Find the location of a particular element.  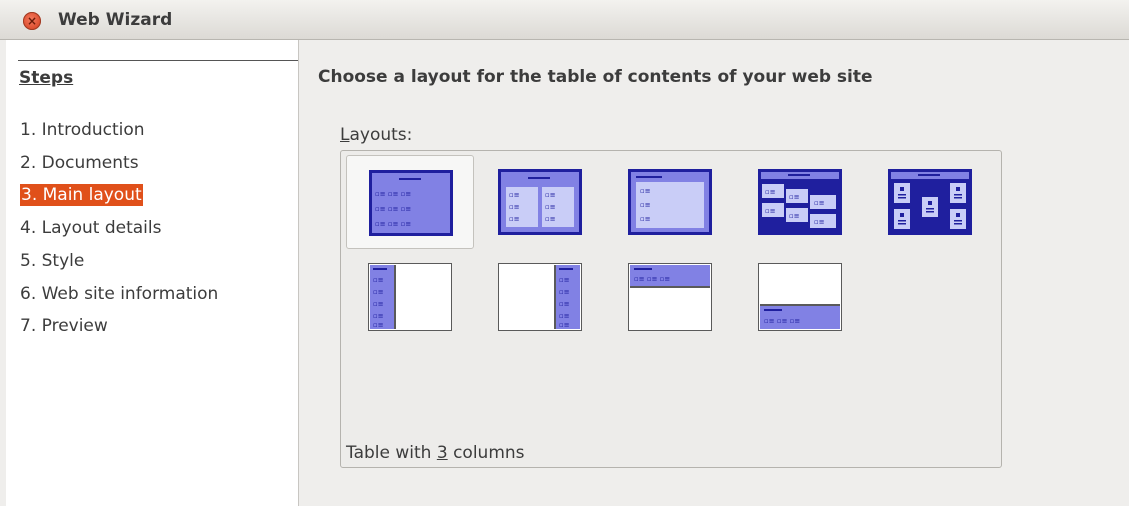

layout-zigzag is located at coordinates (930, 202).